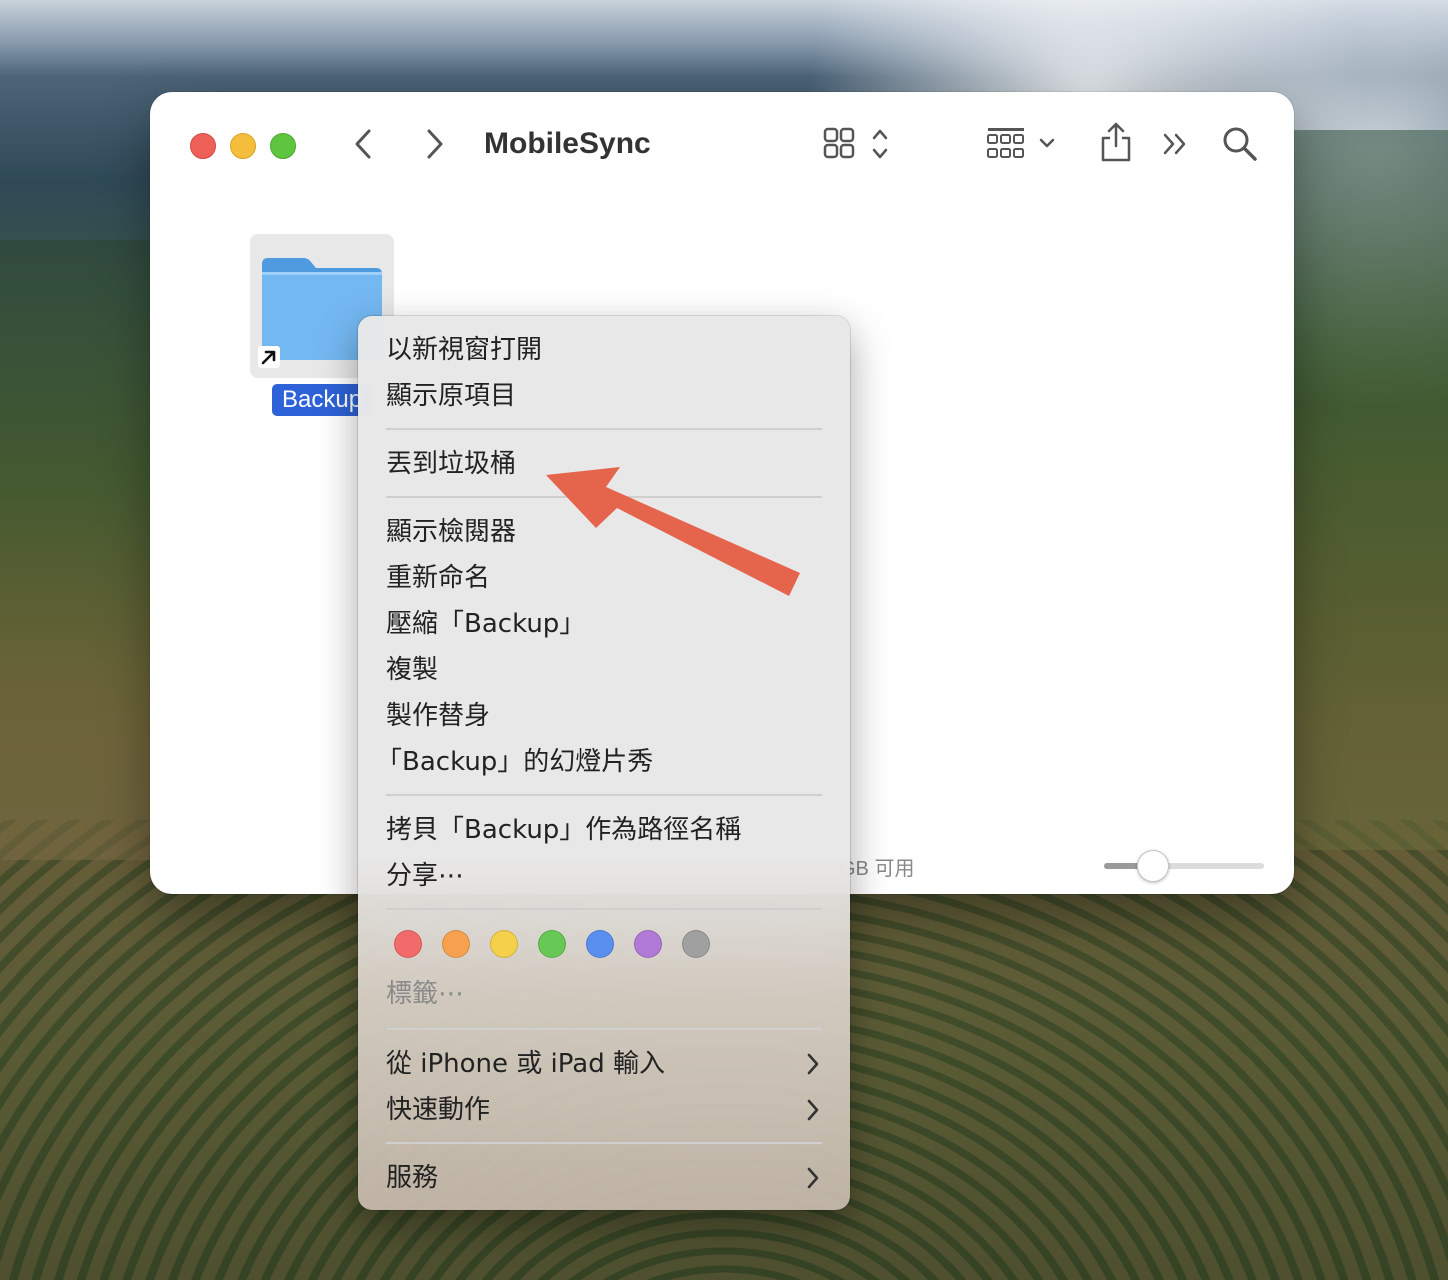 This screenshot has height=1280, width=1448. I want to click on menu-item-duplicate: 複製, so click(412, 670).